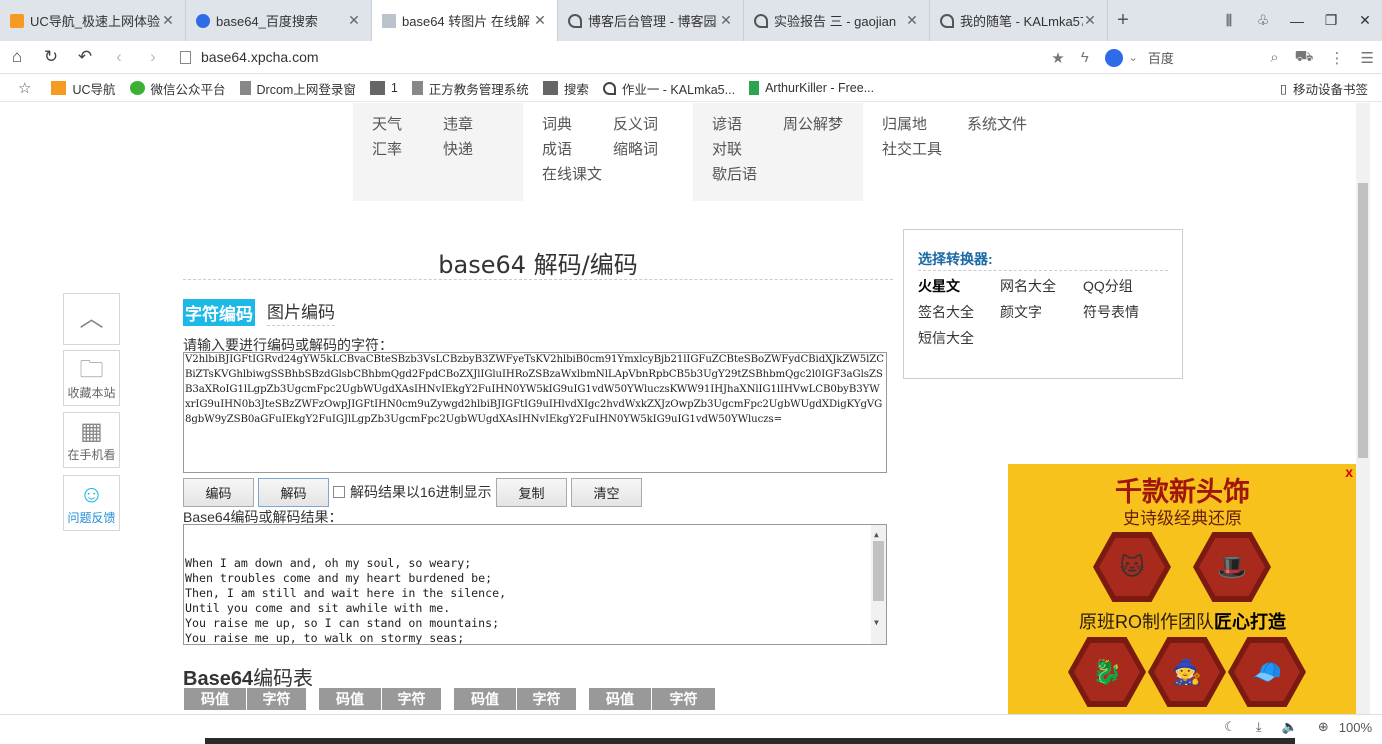 This screenshot has width=1382, height=744. What do you see at coordinates (301, 312) in the screenshot?
I see `tab-image-encode: 图片编码` at bounding box center [301, 312].